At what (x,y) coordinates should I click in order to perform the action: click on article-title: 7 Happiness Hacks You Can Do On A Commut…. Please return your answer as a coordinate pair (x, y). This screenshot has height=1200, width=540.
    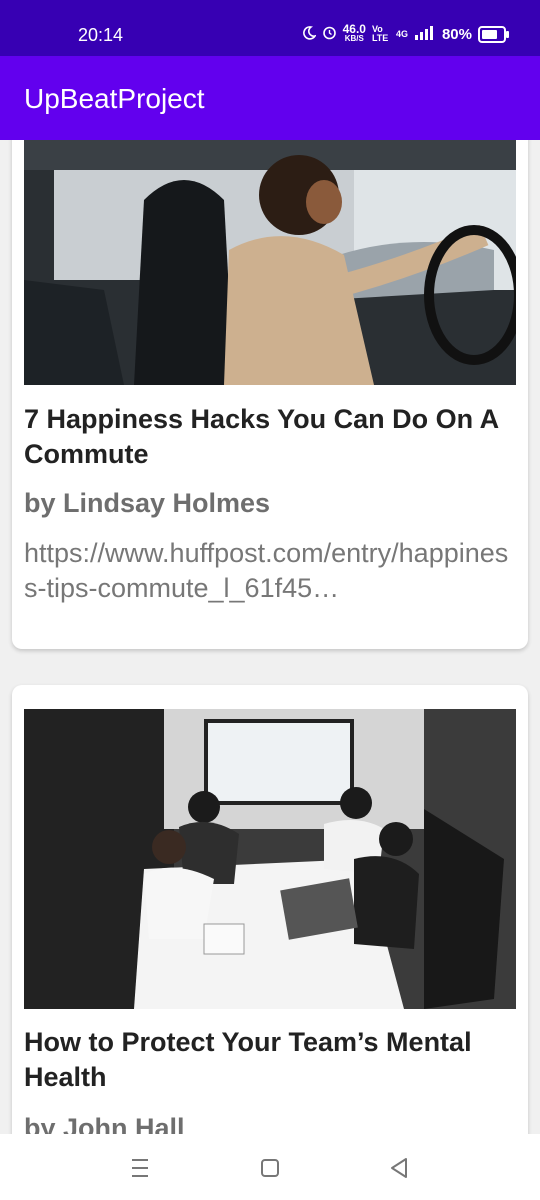
    Looking at the image, I should click on (269, 437).